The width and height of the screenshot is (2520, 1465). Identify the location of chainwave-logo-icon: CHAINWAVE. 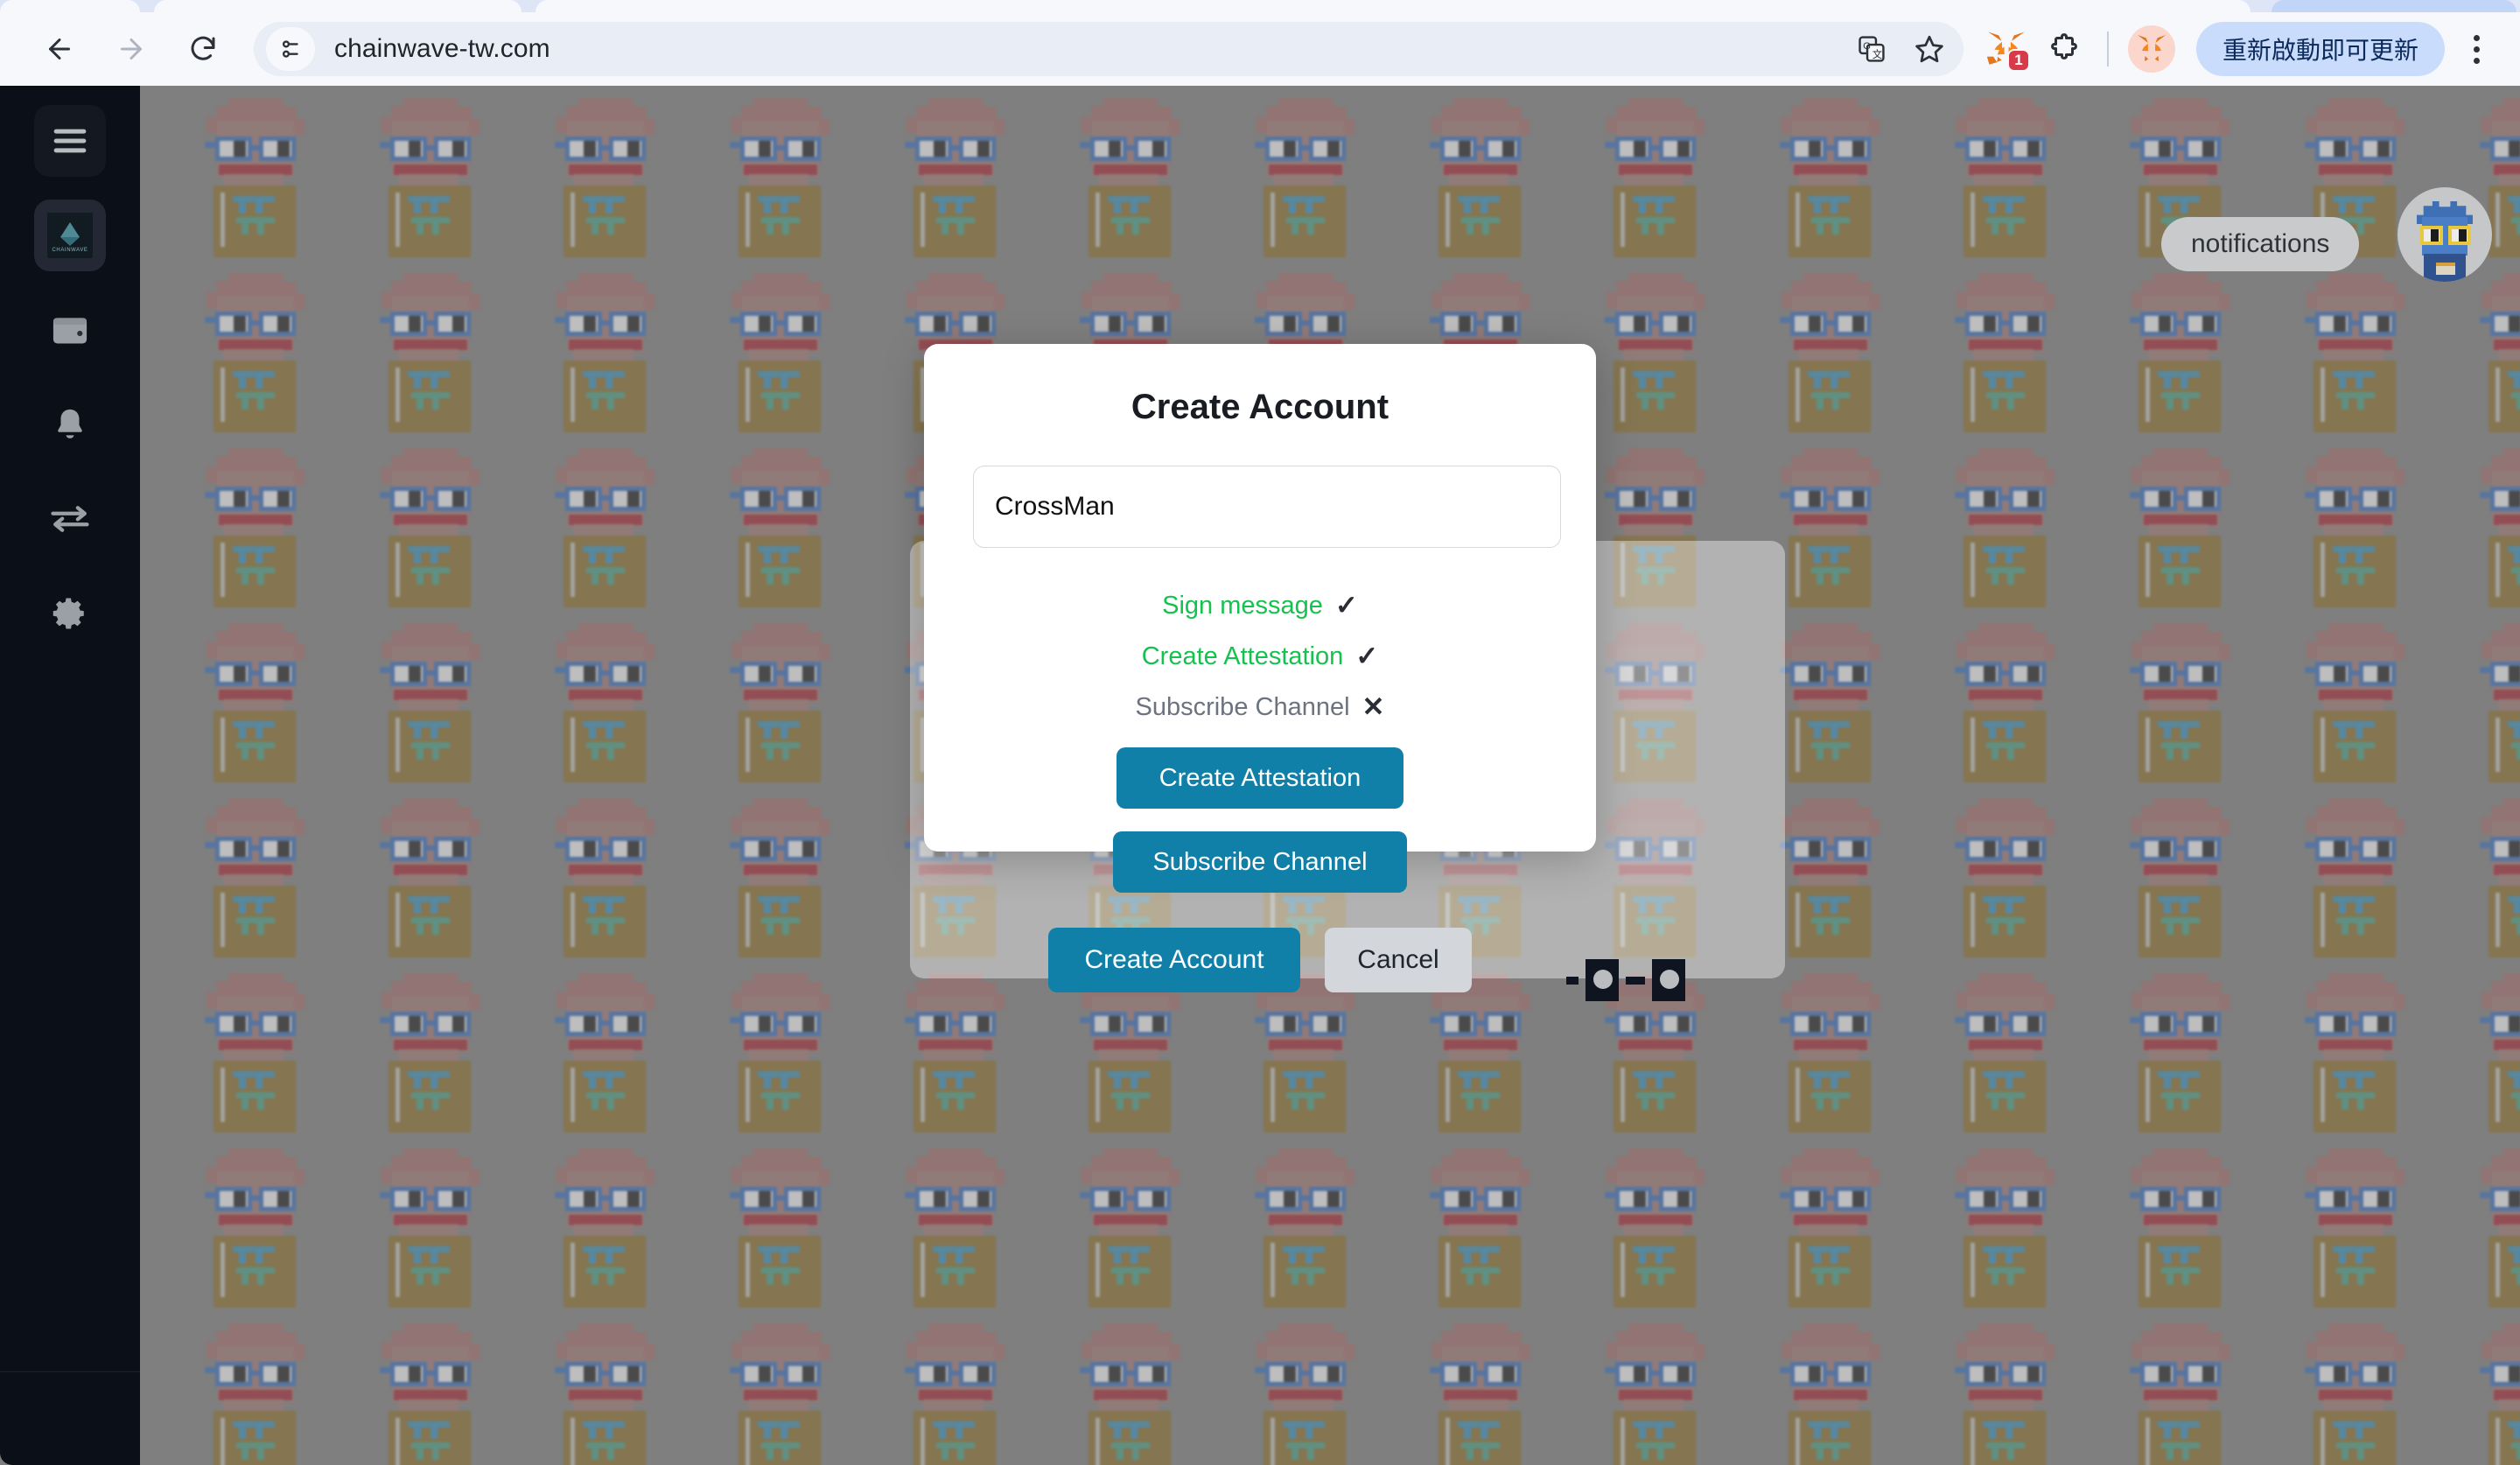
(70, 235).